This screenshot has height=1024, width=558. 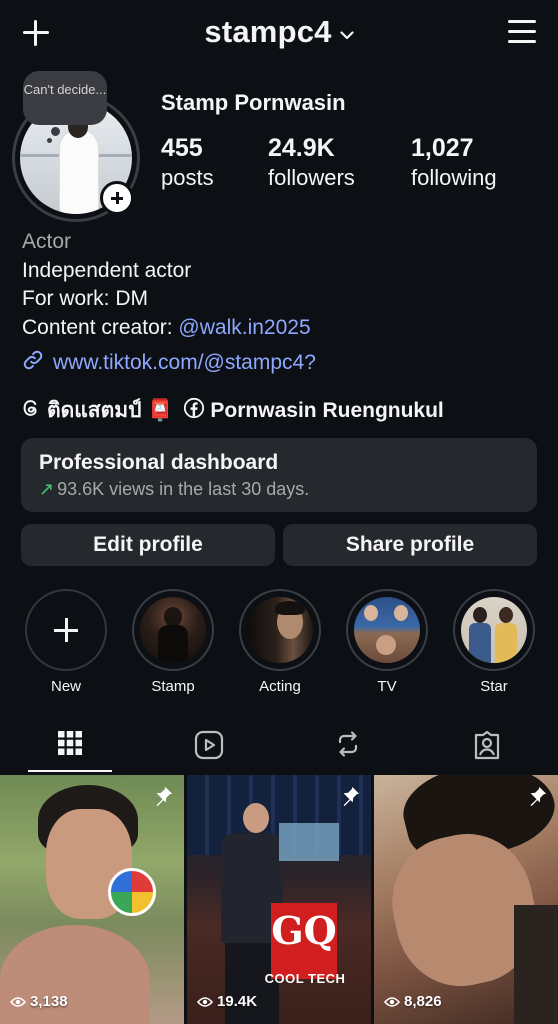 I want to click on tab-grid, so click(x=69, y=748).